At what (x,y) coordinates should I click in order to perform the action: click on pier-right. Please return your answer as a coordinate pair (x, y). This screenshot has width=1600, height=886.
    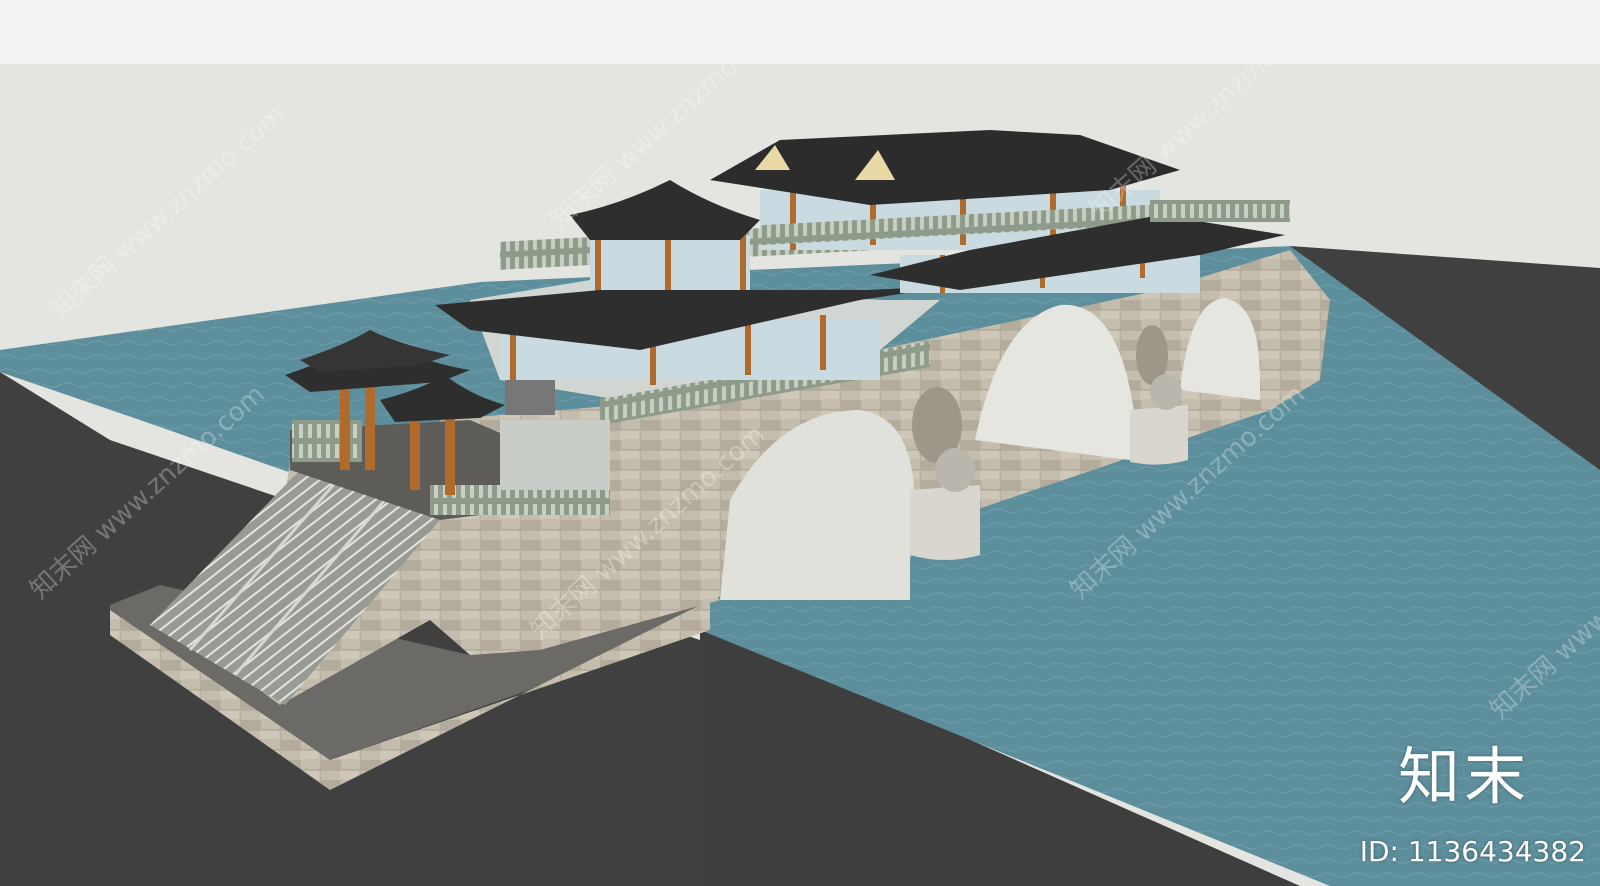
    Looking at the image, I should click on (1159, 435).